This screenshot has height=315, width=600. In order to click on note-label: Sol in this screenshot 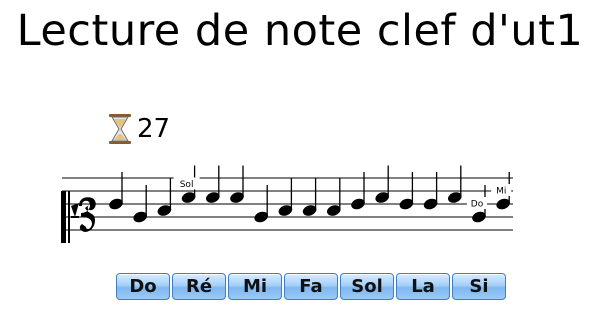, I will do `click(187, 185)`.